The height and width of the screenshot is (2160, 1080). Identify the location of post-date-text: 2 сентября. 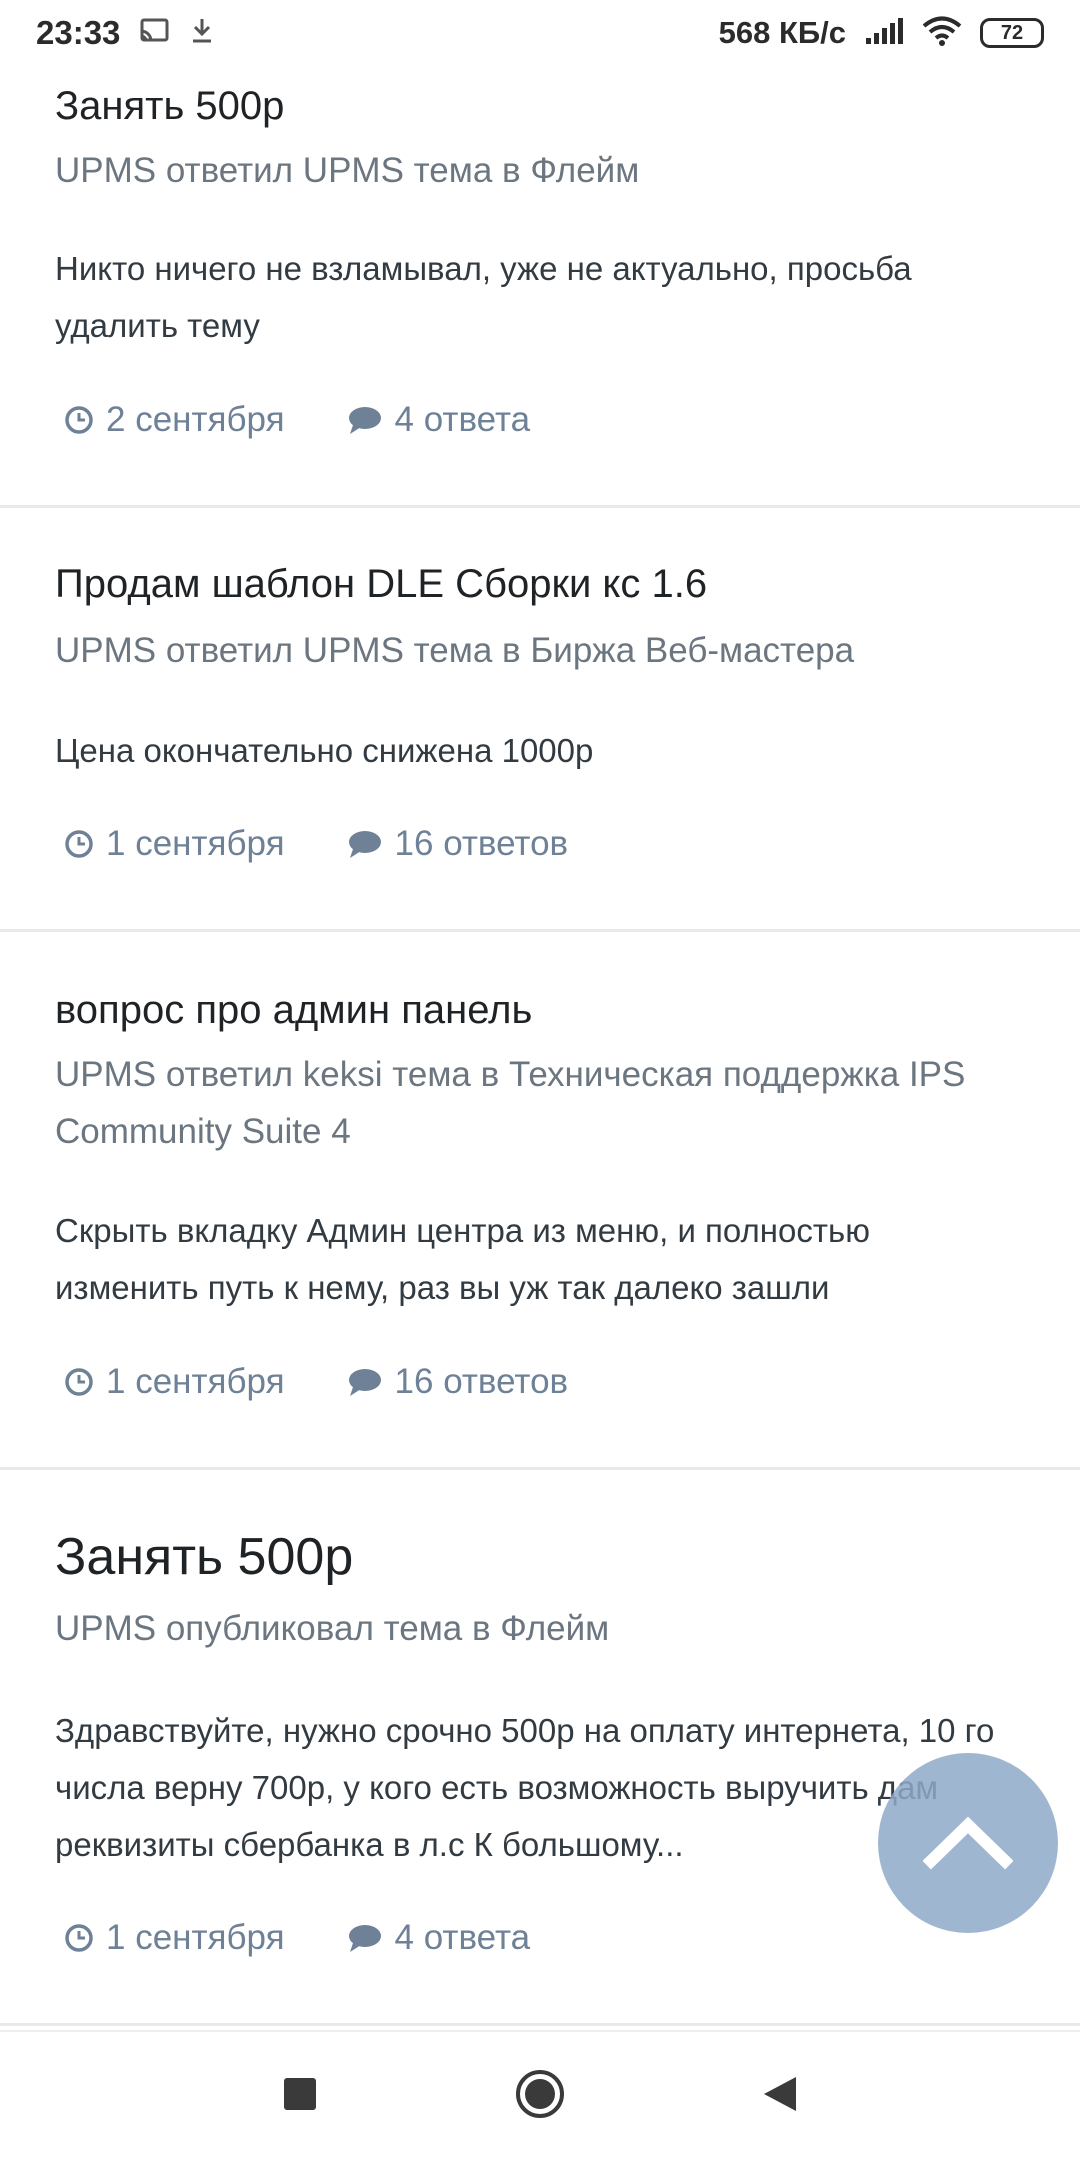
(195, 419).